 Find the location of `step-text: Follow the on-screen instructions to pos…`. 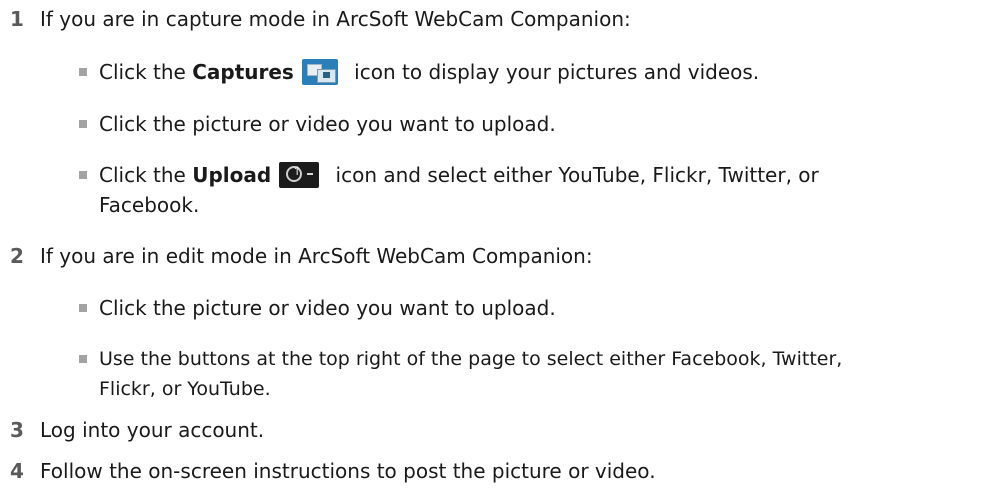

step-text: Follow the on-screen instructions to pos… is located at coordinates (348, 471).